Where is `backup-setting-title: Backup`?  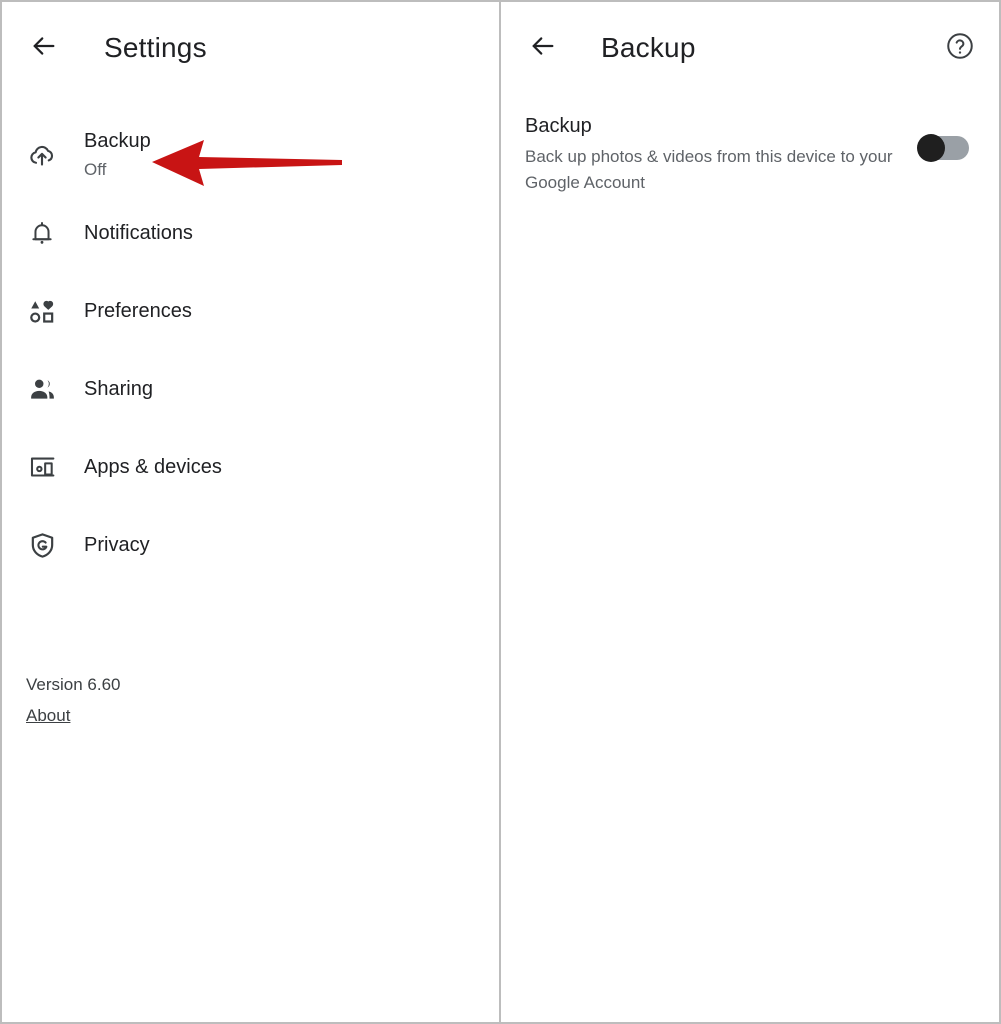
backup-setting-title: Backup is located at coordinates (558, 126).